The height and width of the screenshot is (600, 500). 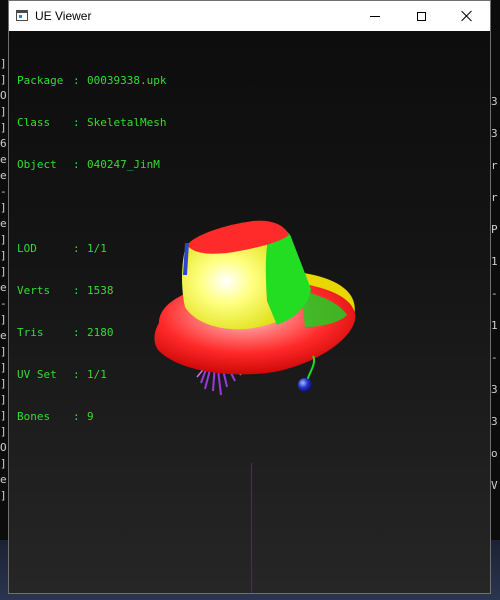 I want to click on window-title: UE Viewer, so click(x=63, y=16).